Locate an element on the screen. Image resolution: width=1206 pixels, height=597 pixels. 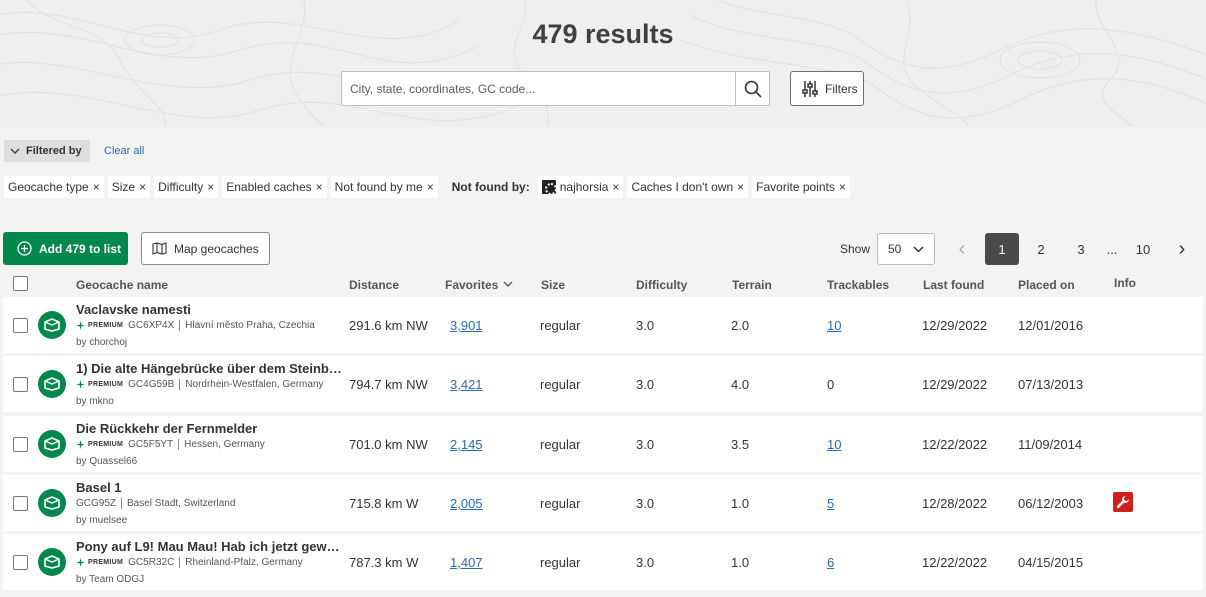
chip-label: Difficulty is located at coordinates (181, 187).